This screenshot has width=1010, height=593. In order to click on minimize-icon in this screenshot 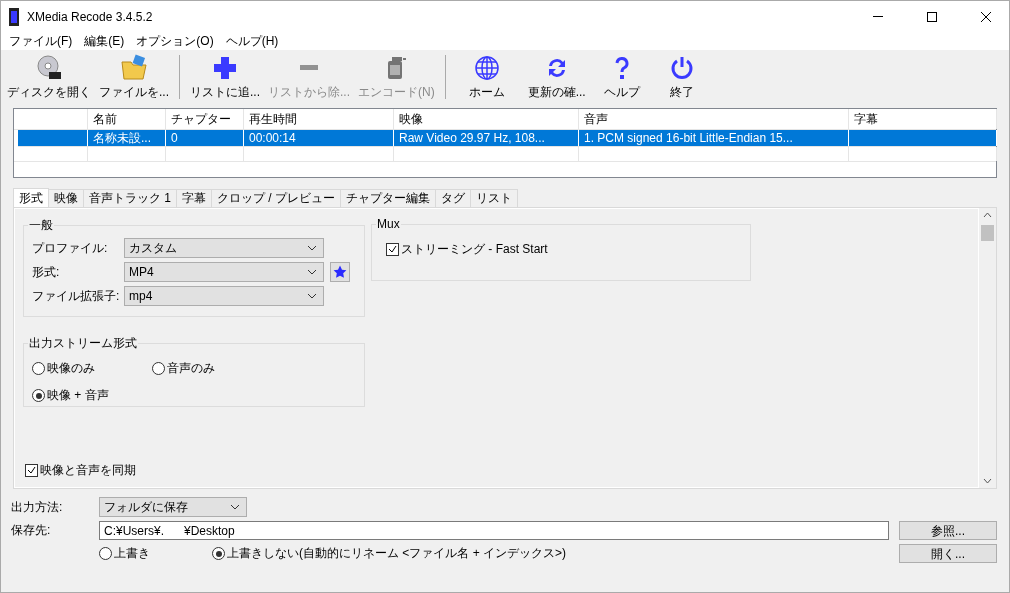, I will do `click(878, 16)`.